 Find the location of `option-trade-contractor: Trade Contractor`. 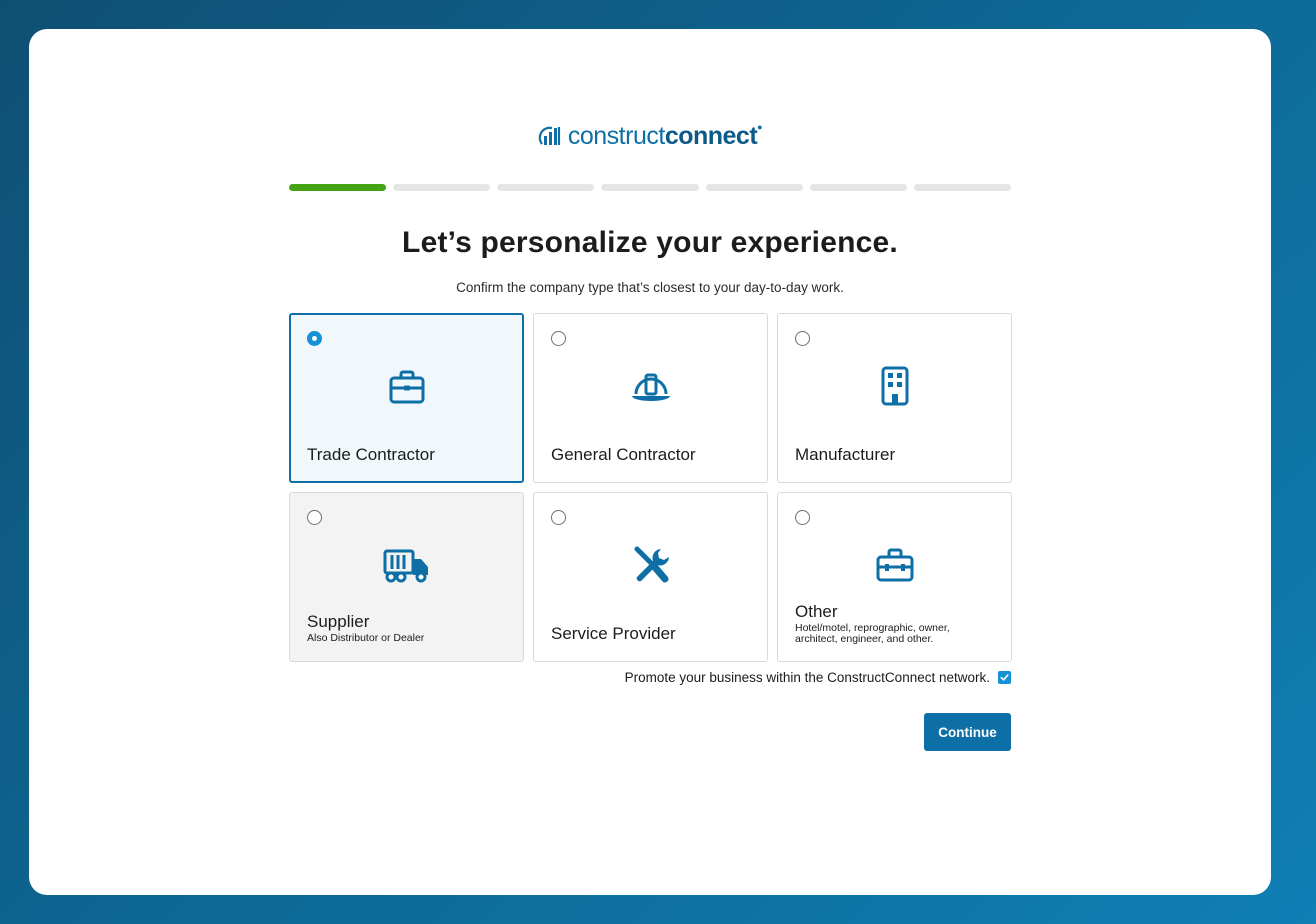

option-trade-contractor: Trade Contractor is located at coordinates (406, 398).